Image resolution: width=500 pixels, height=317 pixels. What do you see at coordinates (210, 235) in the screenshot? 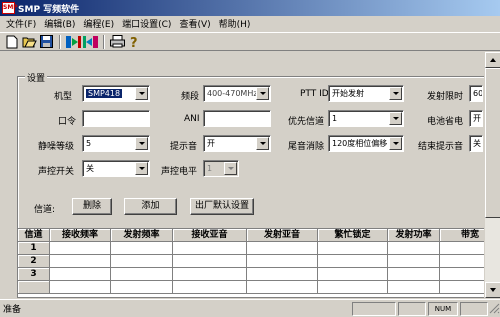
I see `column-header: 接收亚音` at bounding box center [210, 235].